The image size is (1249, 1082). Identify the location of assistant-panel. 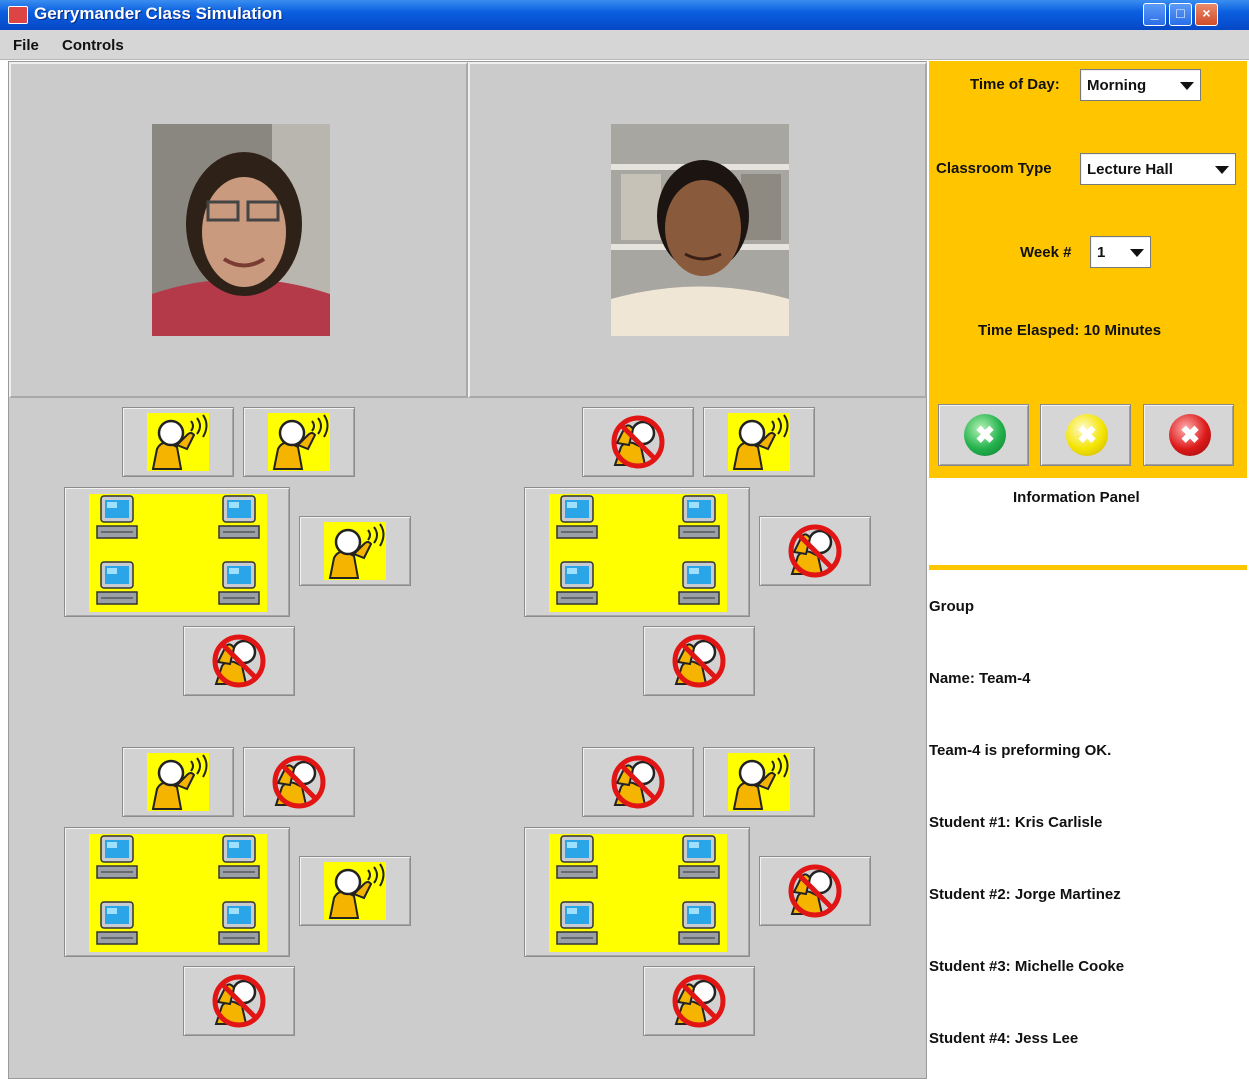
(697, 230).